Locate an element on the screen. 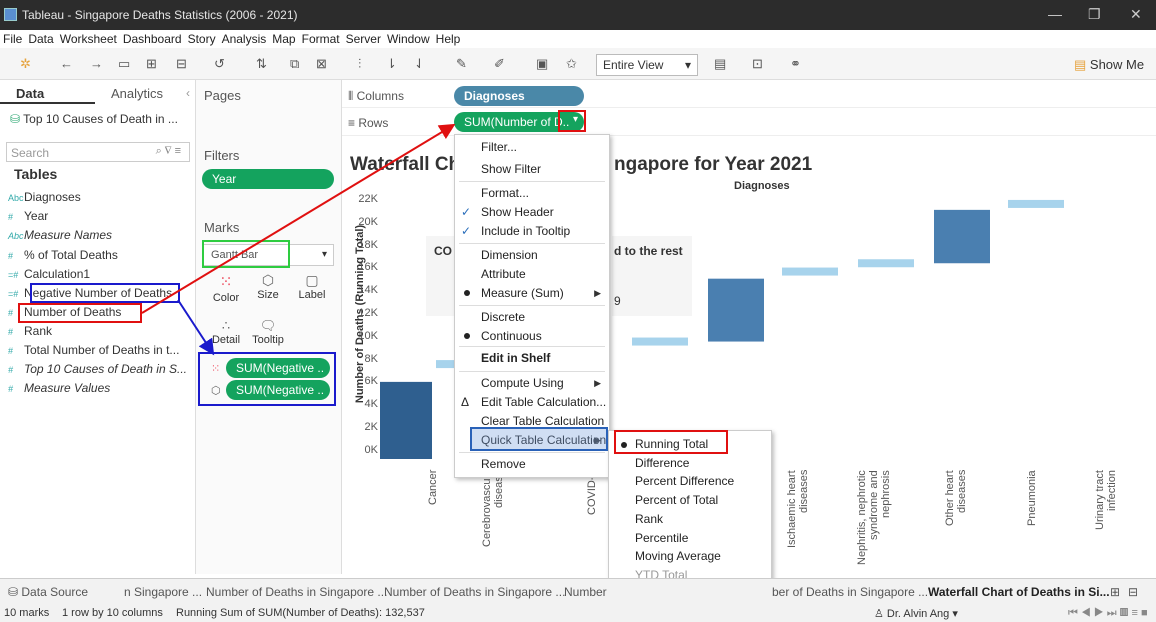 This screenshot has height=622, width=1156. submenu-item-percent-of-total: Percent of Total is located at coordinates (676, 500).